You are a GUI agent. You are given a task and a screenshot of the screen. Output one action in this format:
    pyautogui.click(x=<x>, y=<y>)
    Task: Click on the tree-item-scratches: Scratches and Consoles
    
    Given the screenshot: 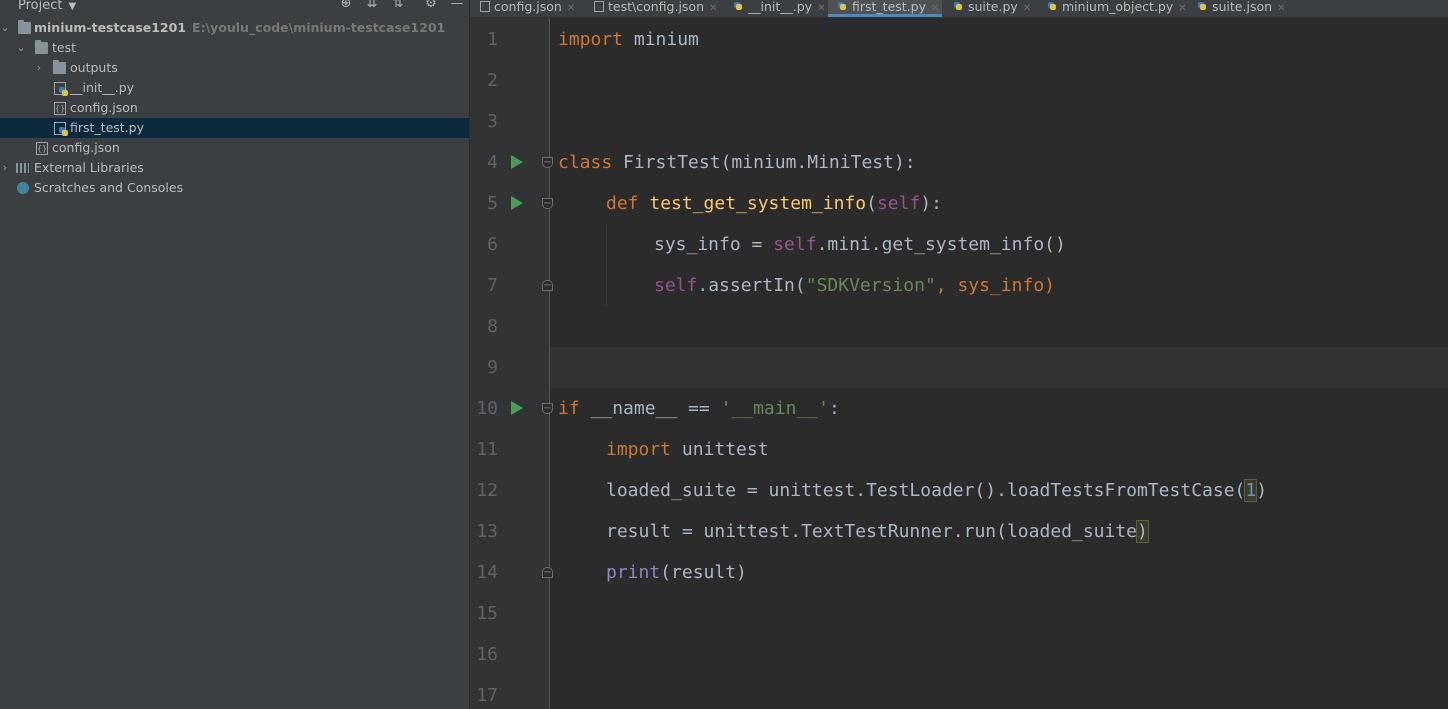 What is the action you would take?
    pyautogui.click(x=234, y=188)
    